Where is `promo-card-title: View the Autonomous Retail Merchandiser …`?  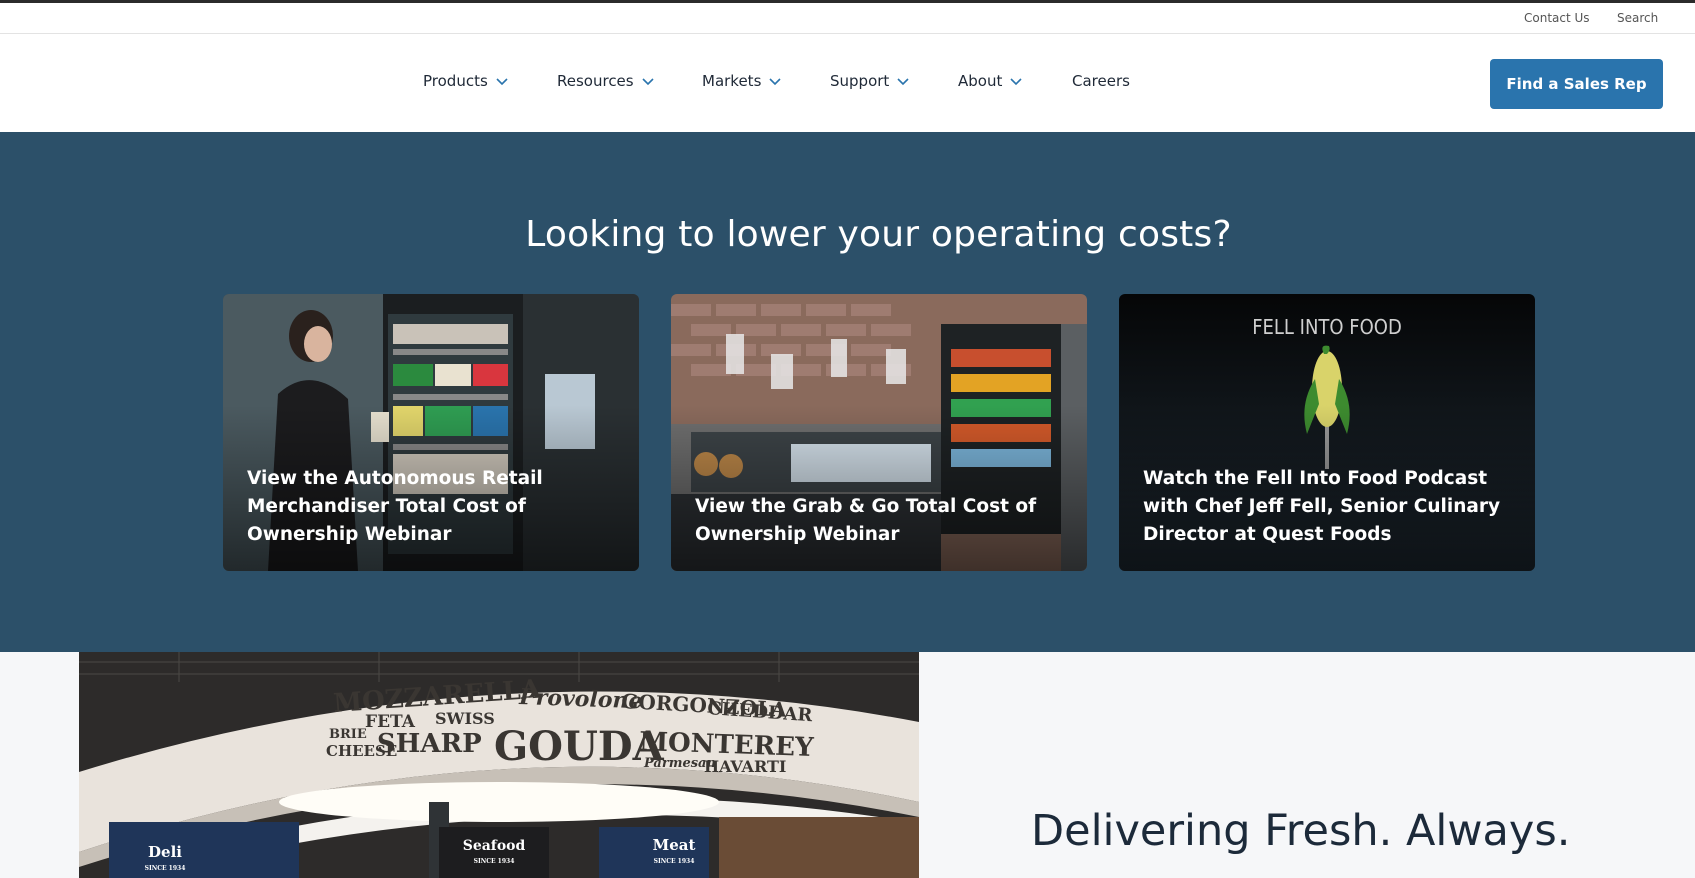 promo-card-title: View the Autonomous Retail Merchandiser … is located at coordinates (395, 506).